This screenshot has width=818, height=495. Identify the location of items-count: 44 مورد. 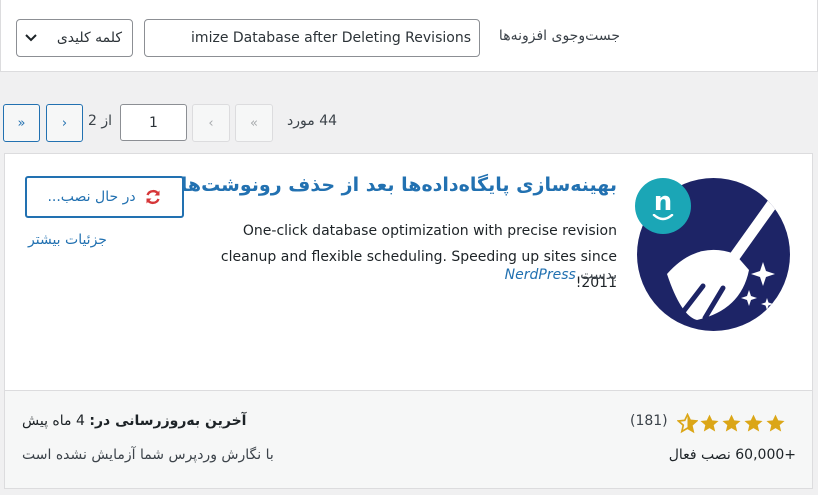
(312, 121).